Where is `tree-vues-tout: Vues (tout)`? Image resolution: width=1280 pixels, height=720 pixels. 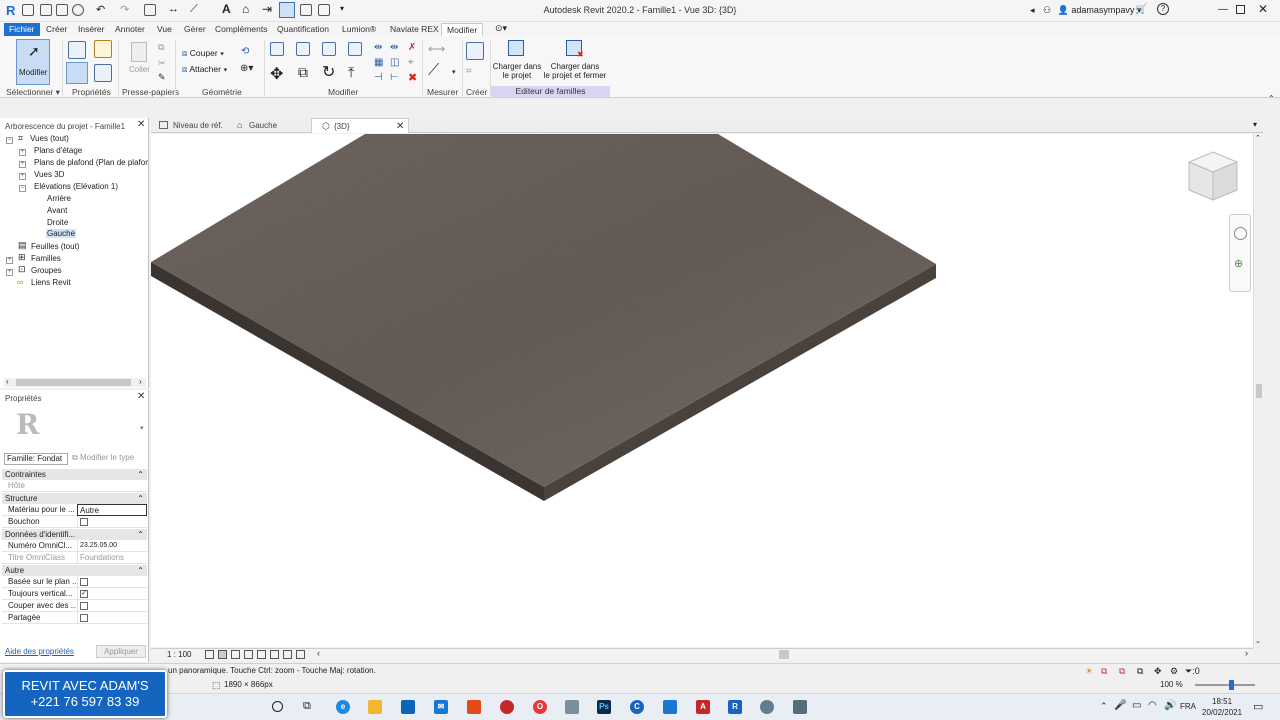
tree-vues-tout: Vues (tout) is located at coordinates (49, 138).